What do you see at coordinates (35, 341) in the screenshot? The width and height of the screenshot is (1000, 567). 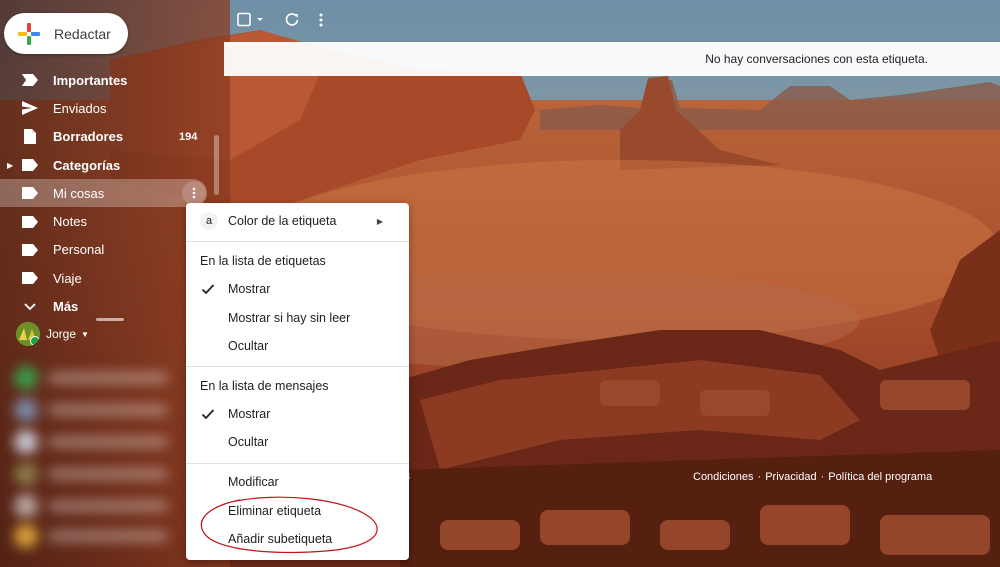 I see `online-status-dot` at bounding box center [35, 341].